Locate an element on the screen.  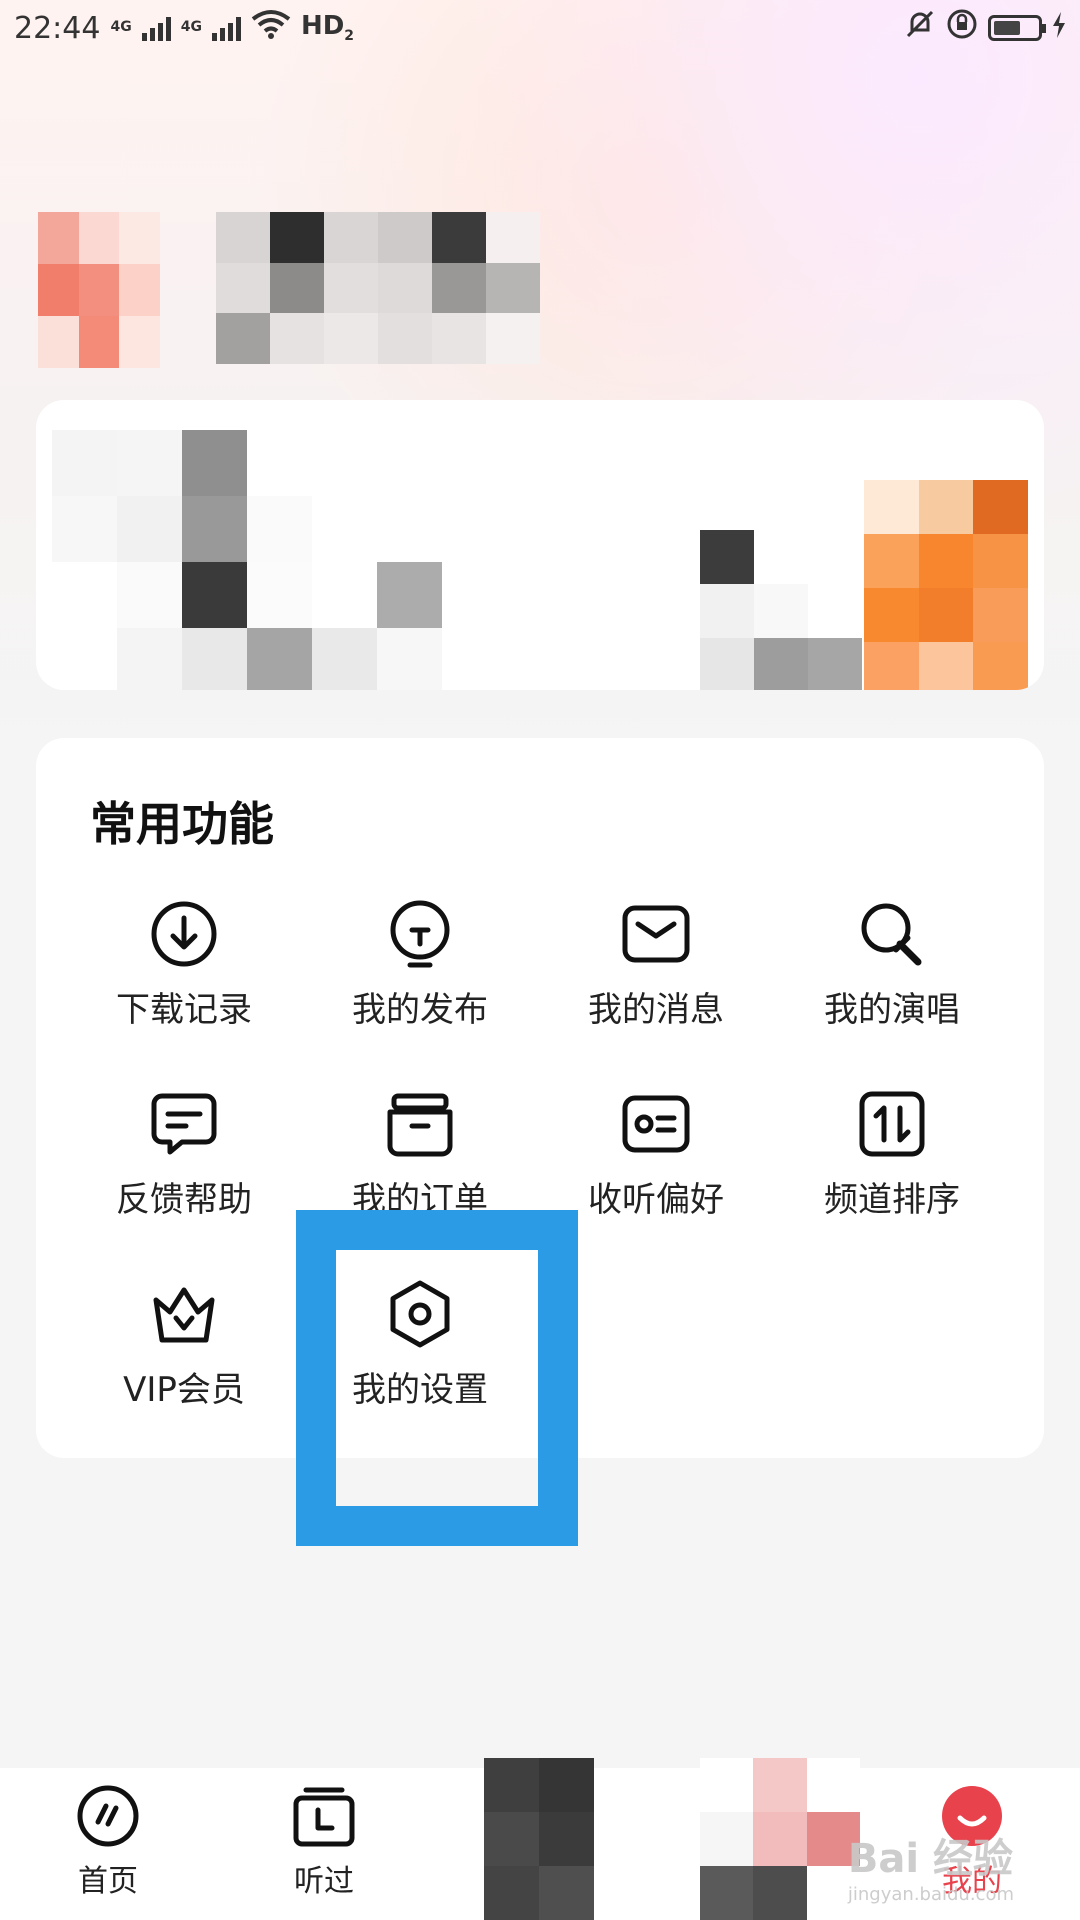
crown-icon is located at coordinates (184, 1314).